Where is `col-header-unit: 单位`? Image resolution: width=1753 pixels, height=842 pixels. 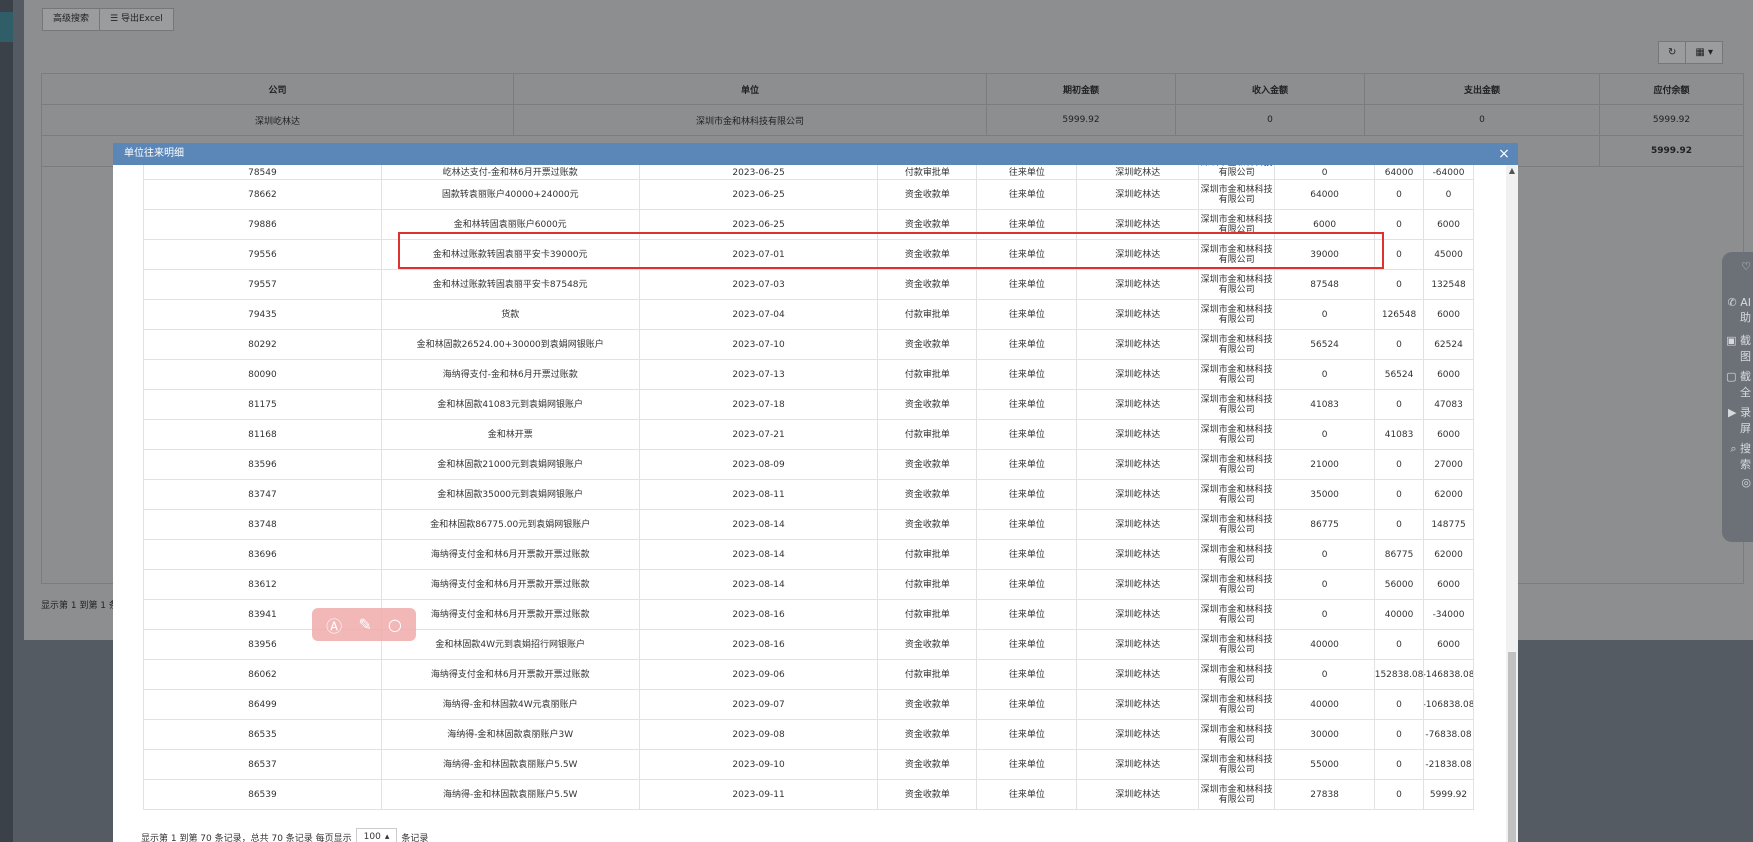
col-header-unit: 单位 is located at coordinates (750, 89).